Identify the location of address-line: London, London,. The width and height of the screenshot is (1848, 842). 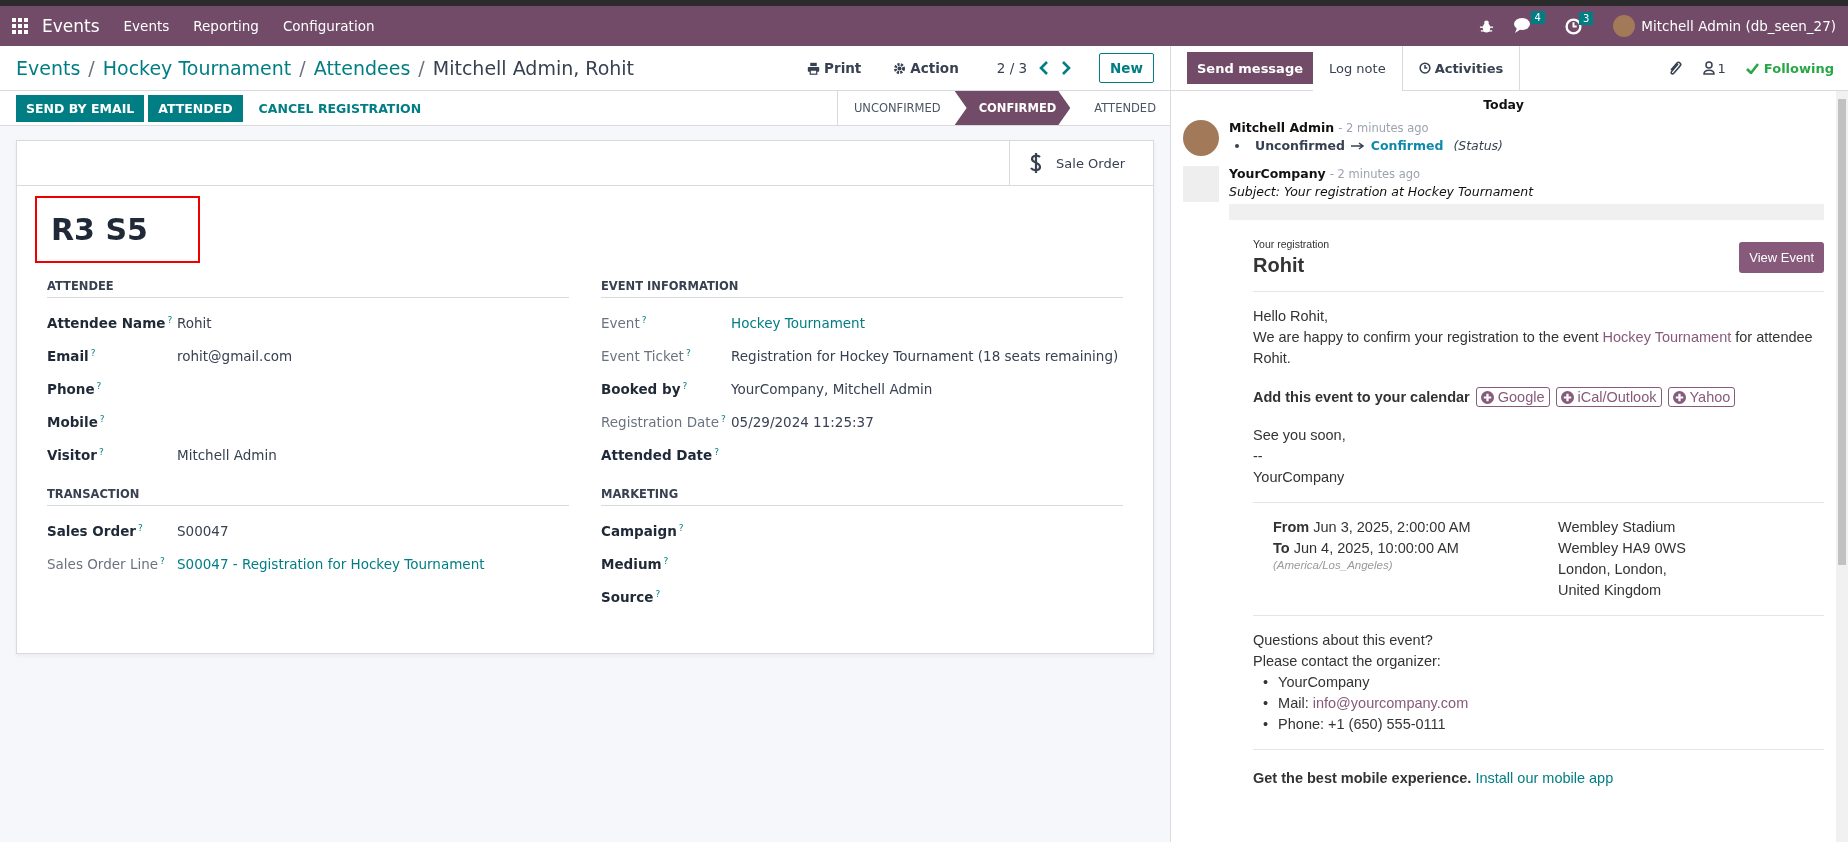
(1613, 569).